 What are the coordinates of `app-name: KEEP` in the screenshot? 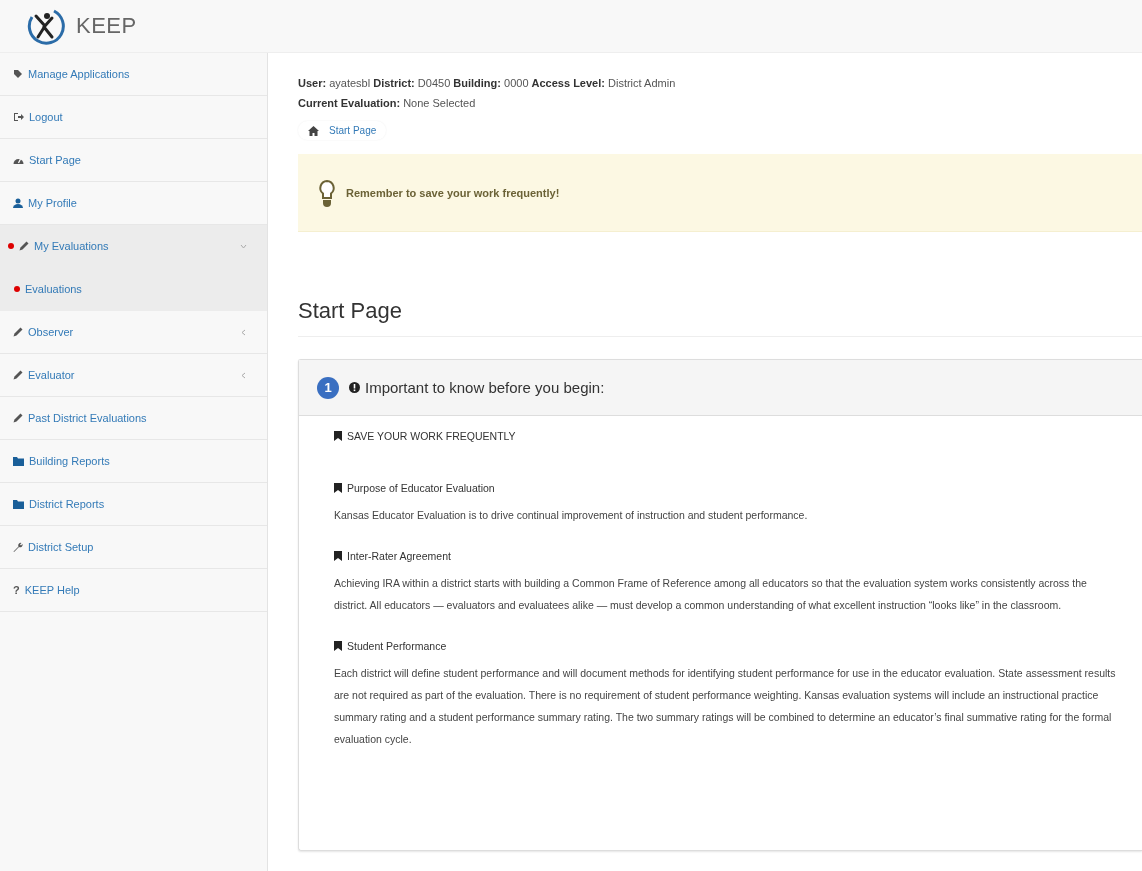 It's located at (106, 26).